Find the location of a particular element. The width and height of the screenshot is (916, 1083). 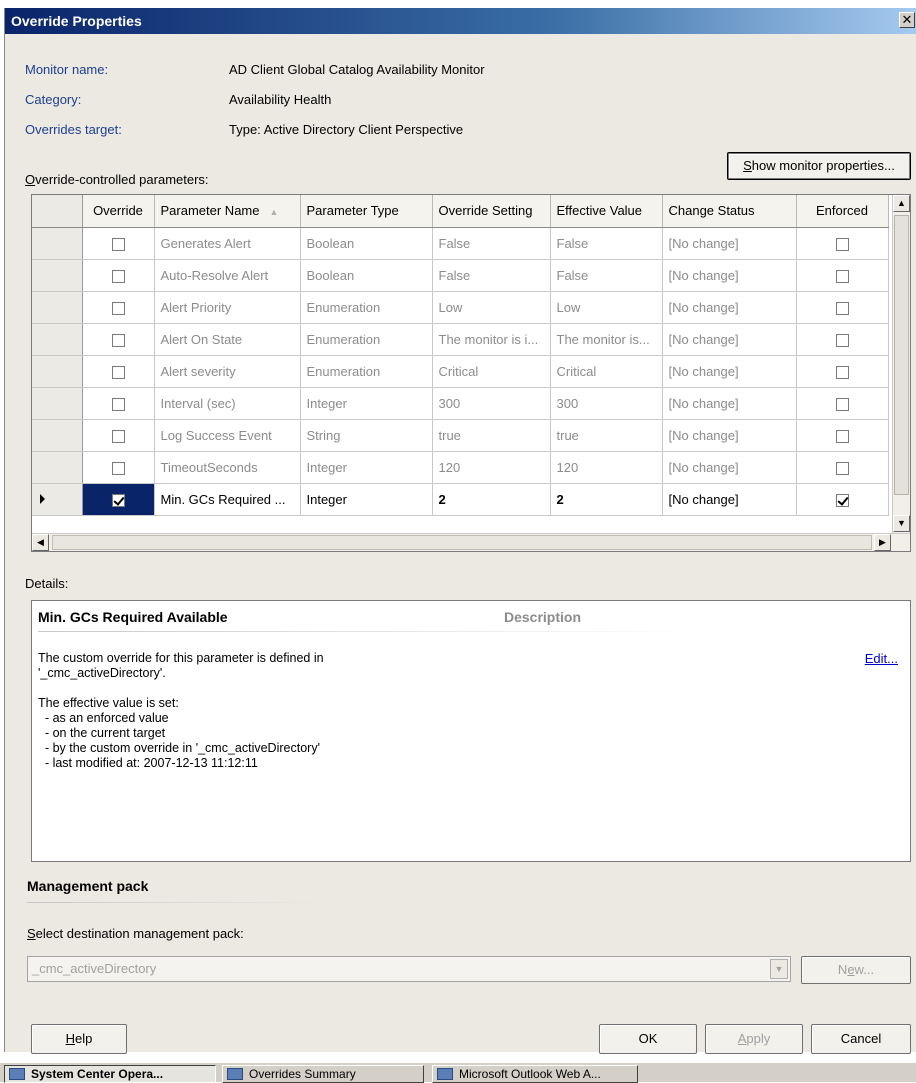

column-header-parameter-name: Parameter Name ▲ is located at coordinates (227, 211).